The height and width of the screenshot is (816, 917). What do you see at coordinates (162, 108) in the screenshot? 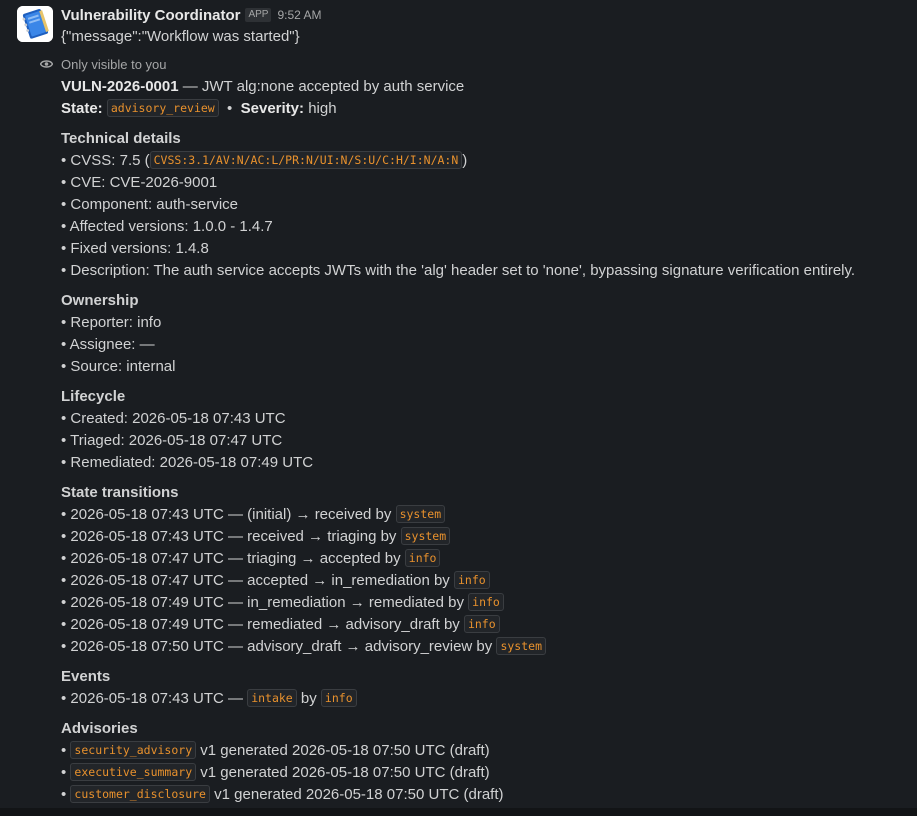
I see `state-code: advisory_review` at bounding box center [162, 108].